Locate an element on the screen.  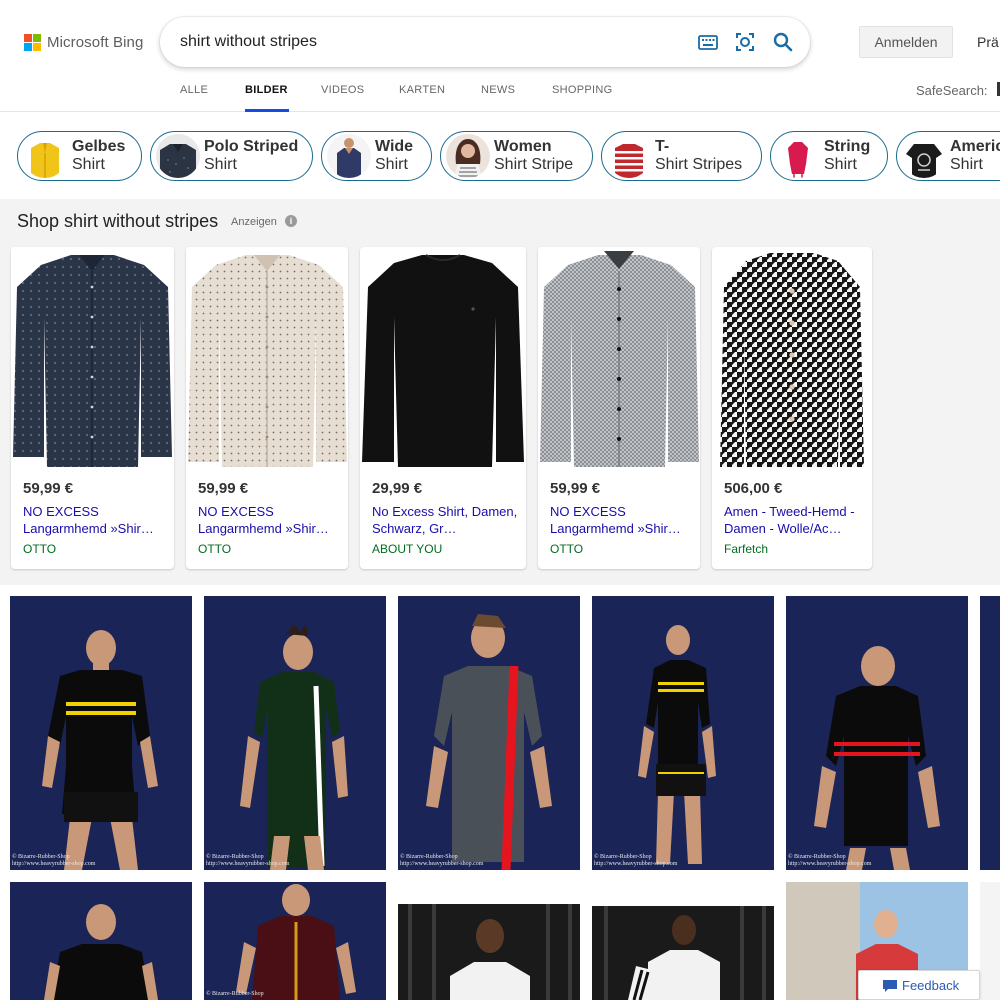
brand-name: Microsoft Bing is located at coordinates (95, 42).